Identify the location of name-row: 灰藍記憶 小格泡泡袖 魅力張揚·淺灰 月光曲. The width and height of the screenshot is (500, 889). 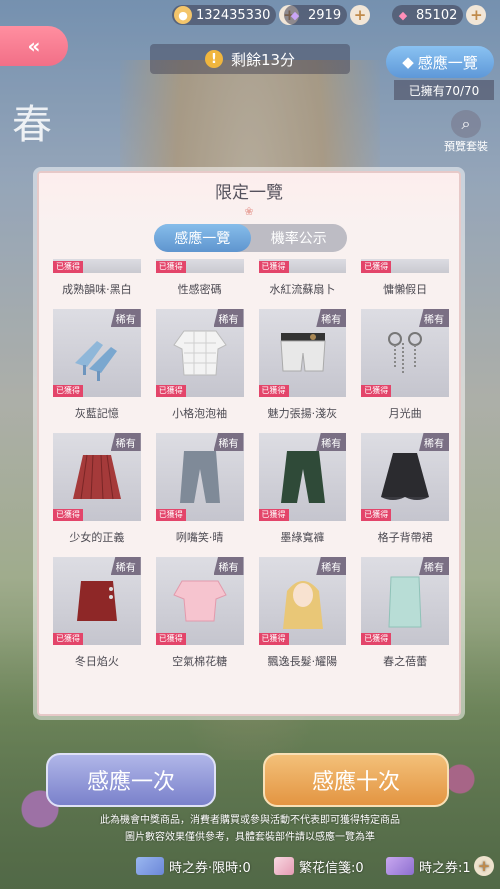
(251, 415).